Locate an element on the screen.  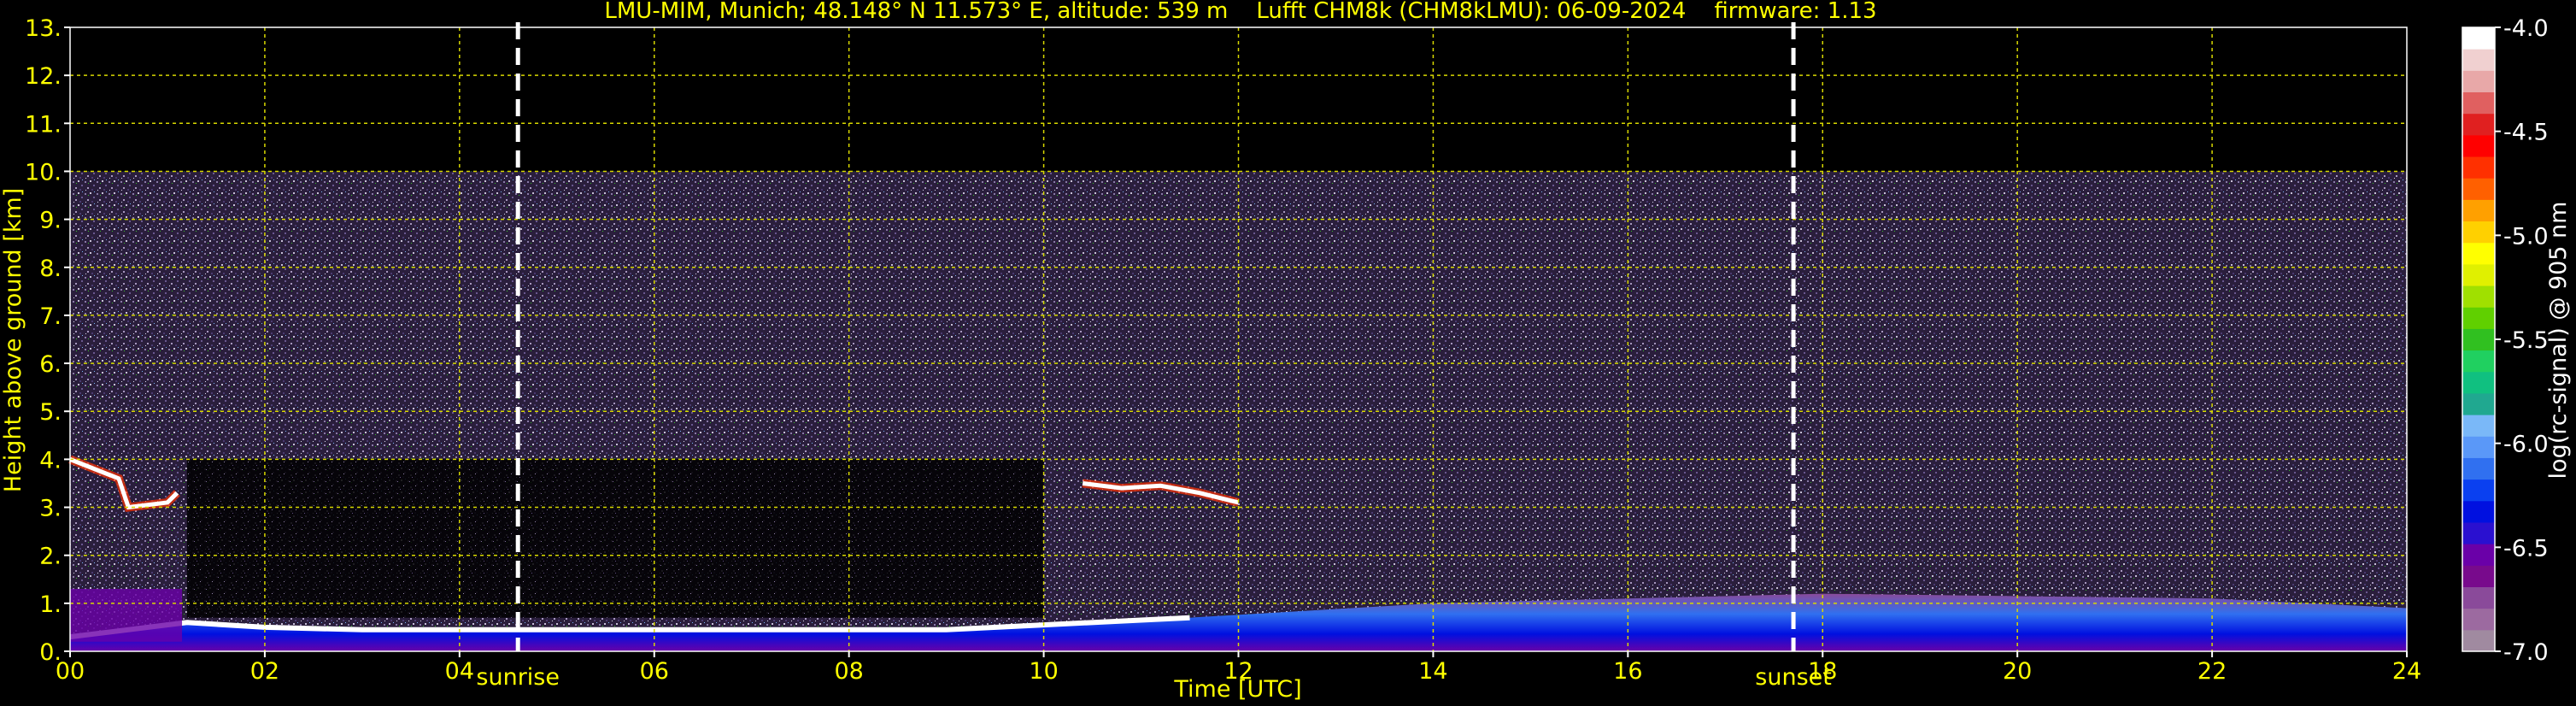
colorbar-tick-label: -4.0 is located at coordinates (2526, 28).